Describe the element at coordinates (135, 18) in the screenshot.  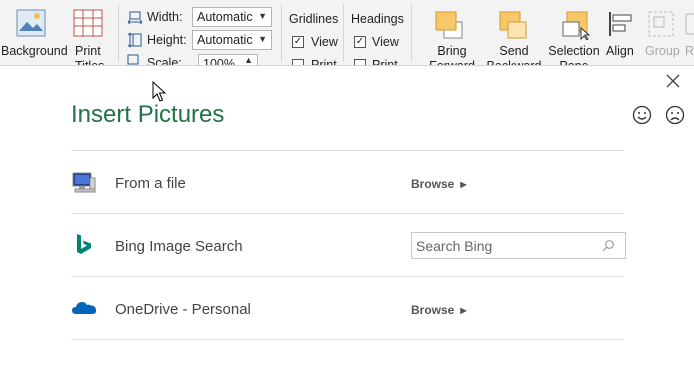
I see `width-icon` at that location.